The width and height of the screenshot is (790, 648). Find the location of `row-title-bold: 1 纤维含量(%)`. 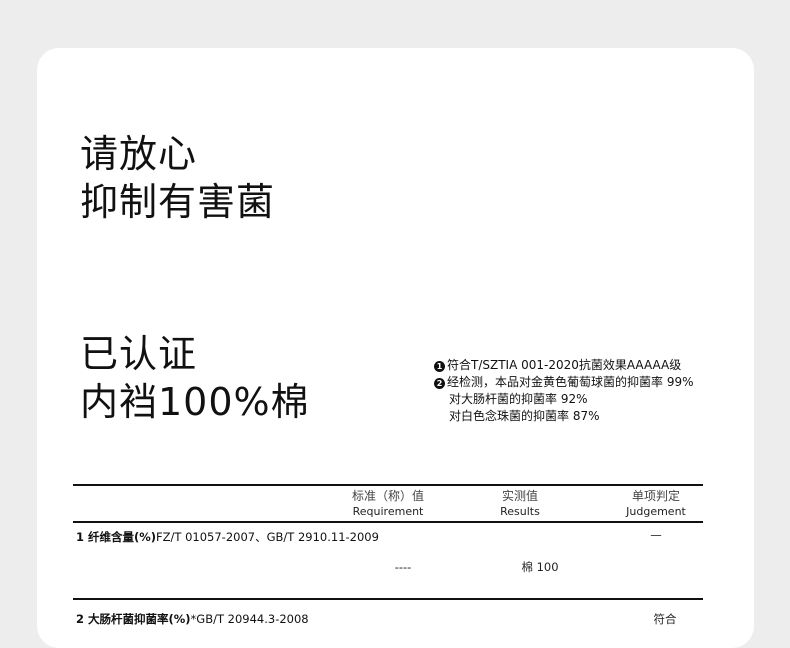

row-title-bold: 1 纤维含量(%) is located at coordinates (116, 537).